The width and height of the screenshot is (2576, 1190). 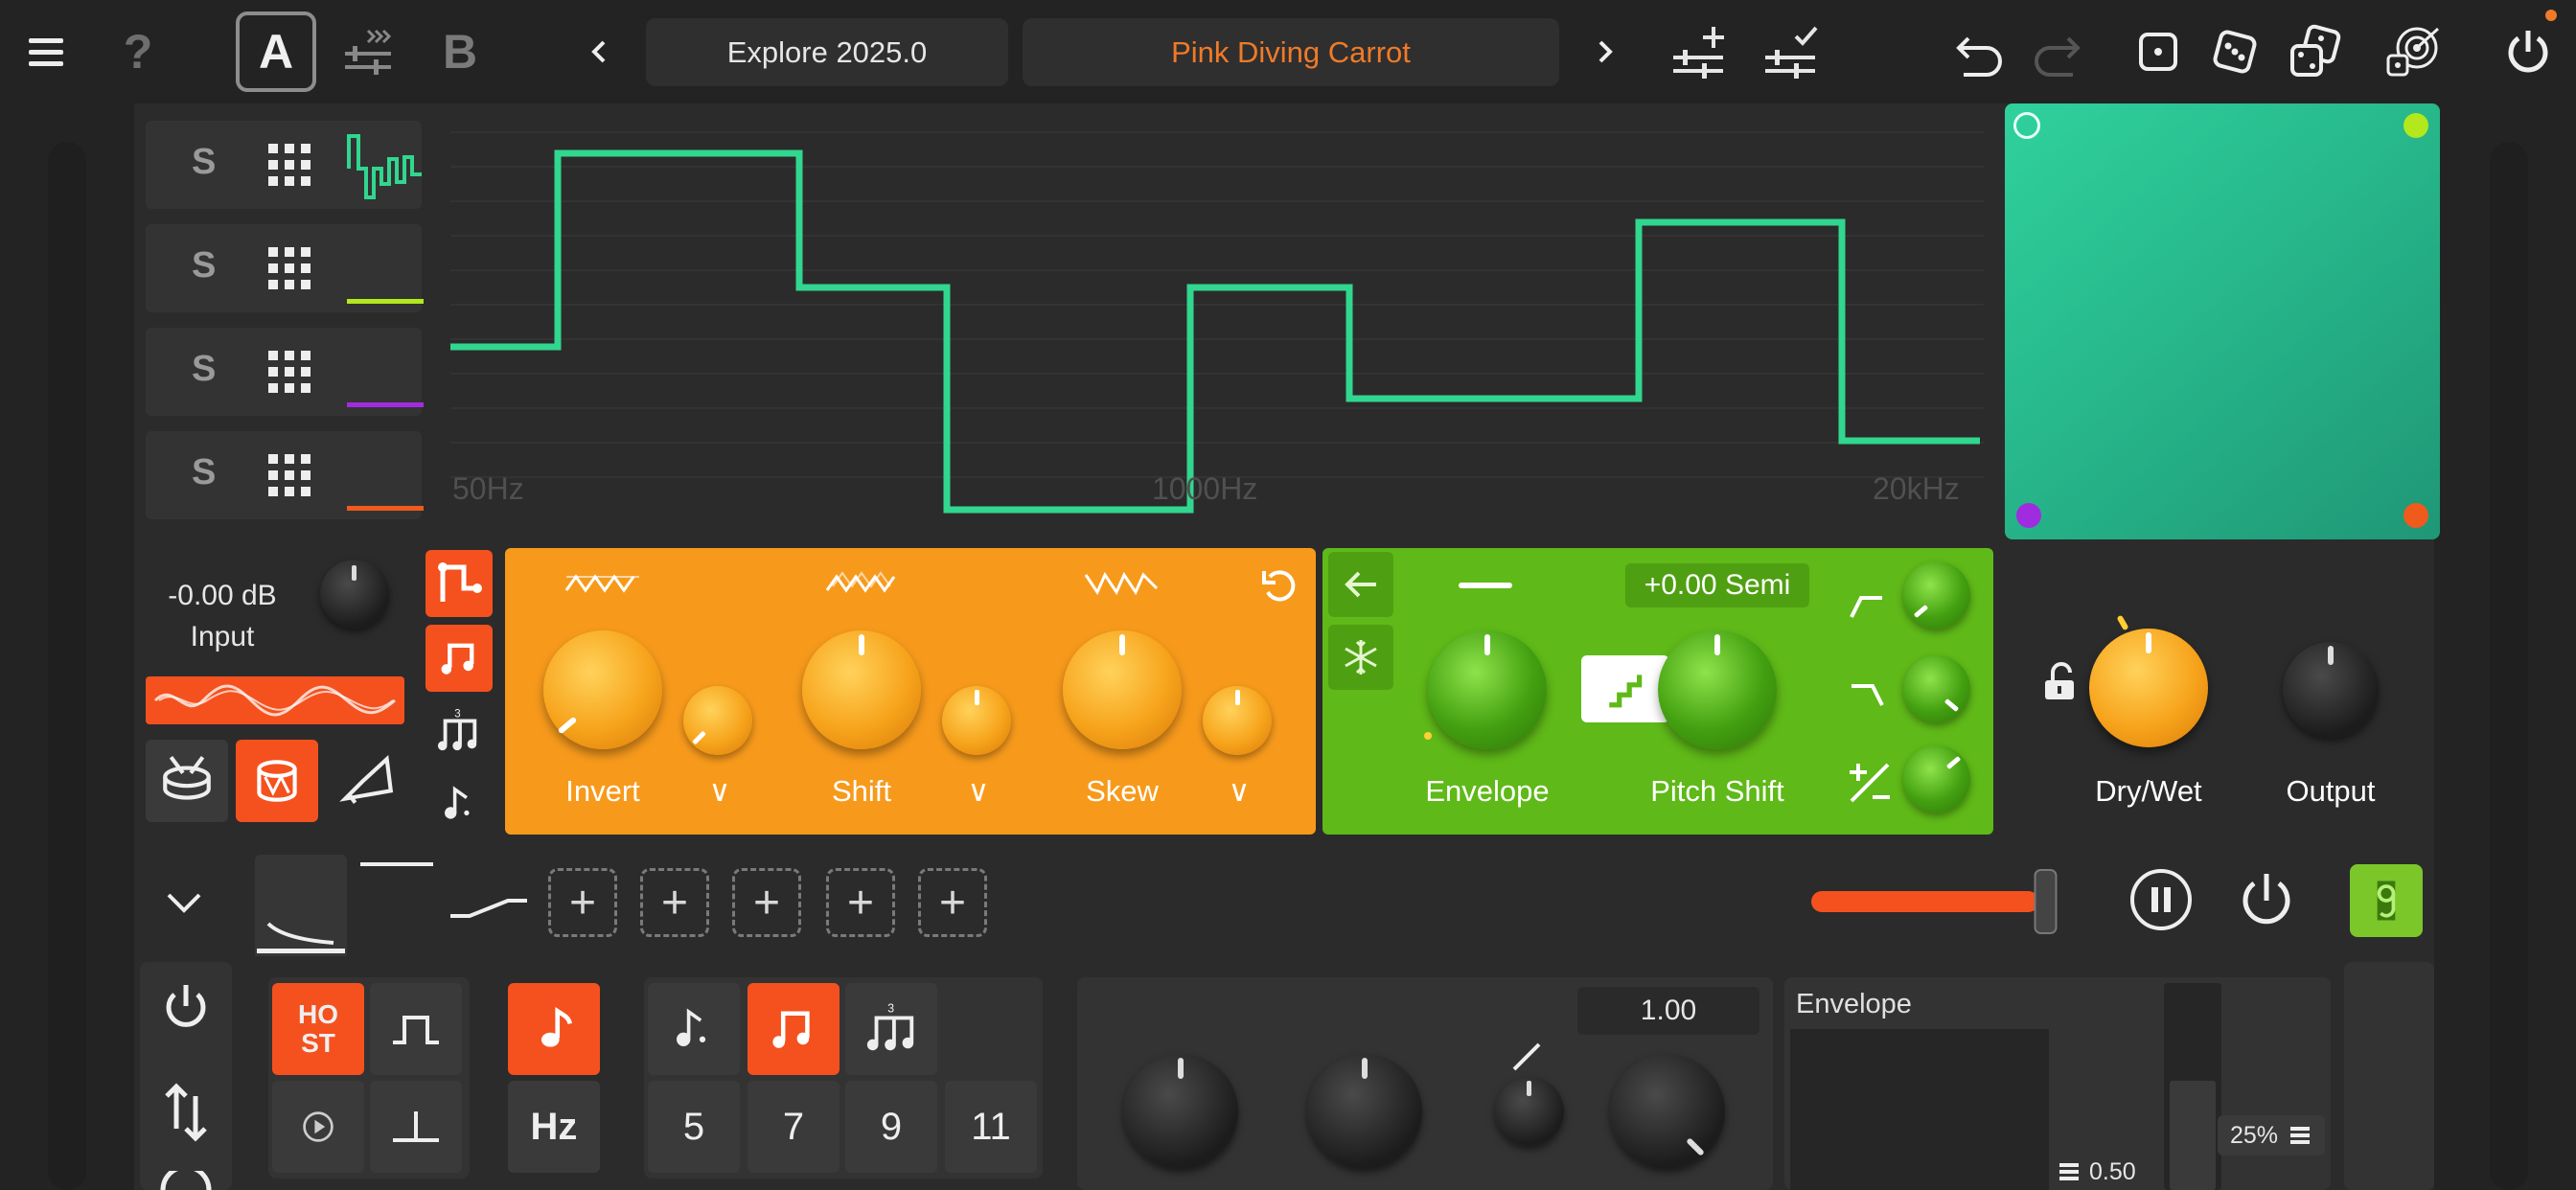 I want to click on invert-updown-icon, so click(x=186, y=1112).